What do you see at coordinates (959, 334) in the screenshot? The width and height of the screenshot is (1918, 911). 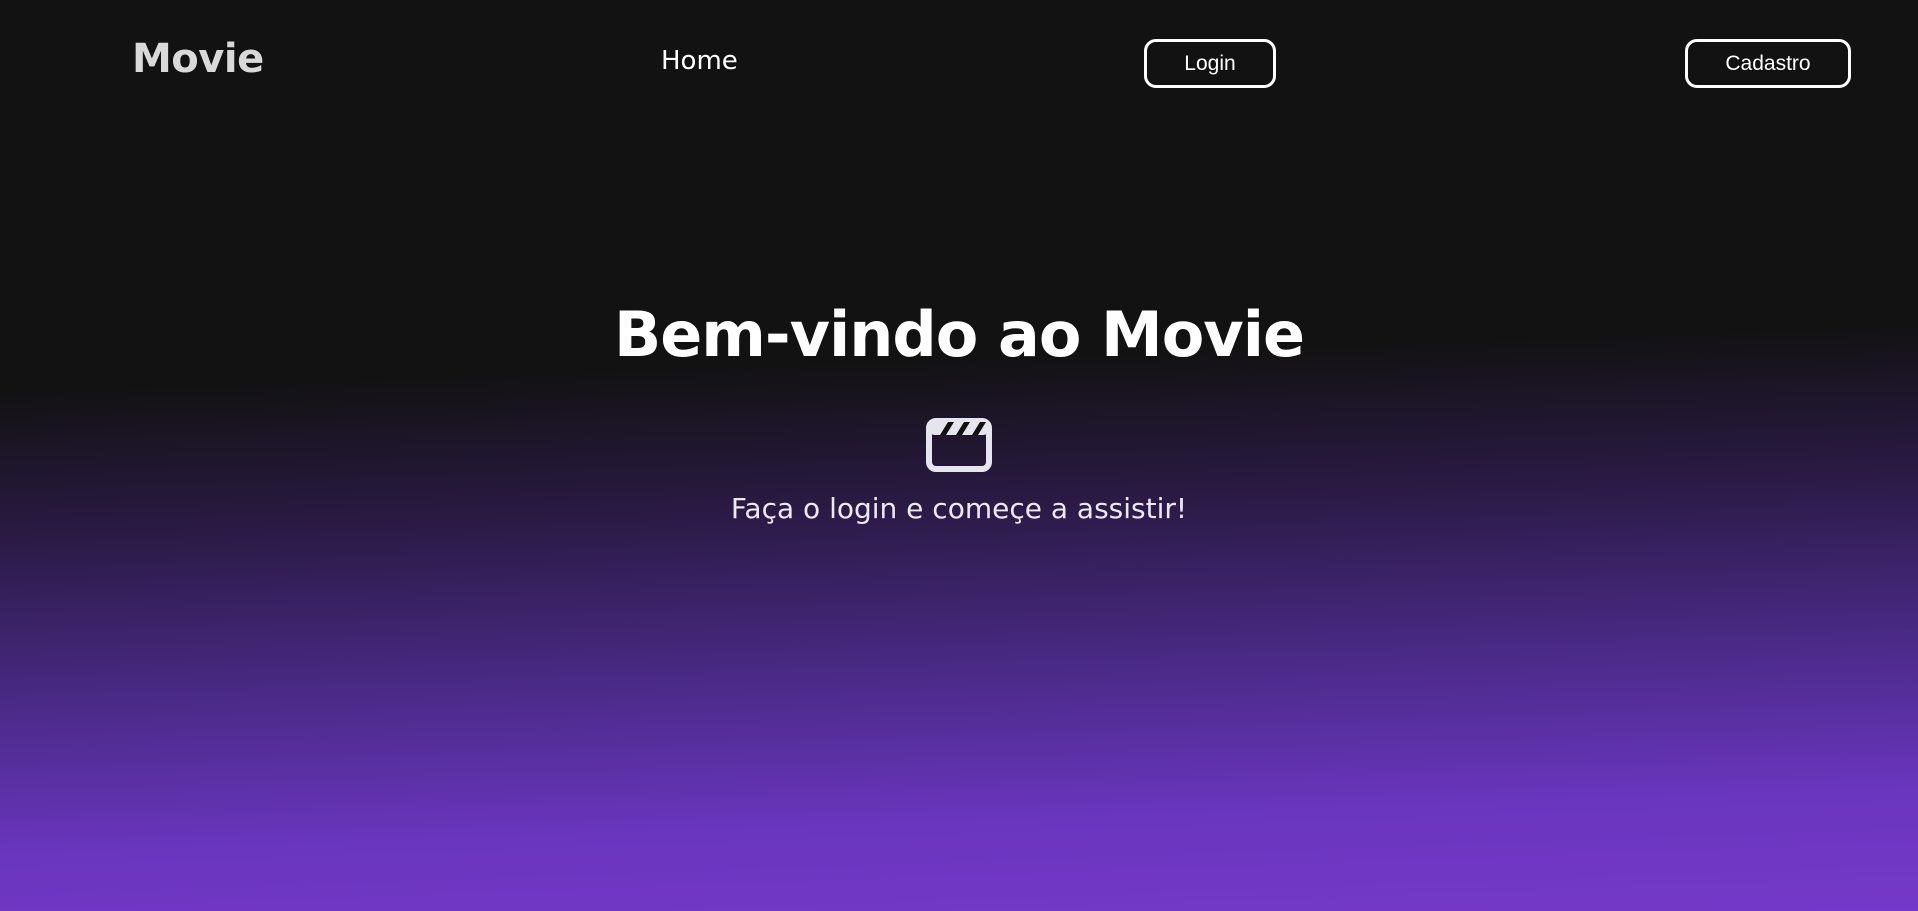 I see `hero-title: Bem-vindo ao Movie` at bounding box center [959, 334].